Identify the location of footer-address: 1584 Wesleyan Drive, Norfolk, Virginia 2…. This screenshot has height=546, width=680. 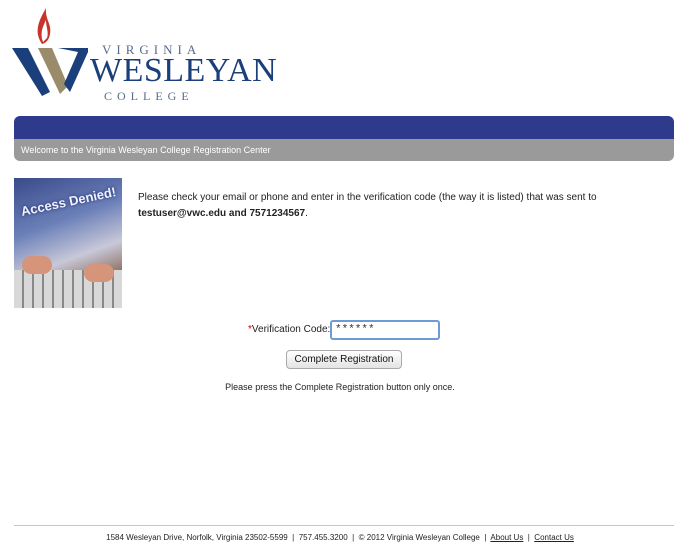
(197, 537).